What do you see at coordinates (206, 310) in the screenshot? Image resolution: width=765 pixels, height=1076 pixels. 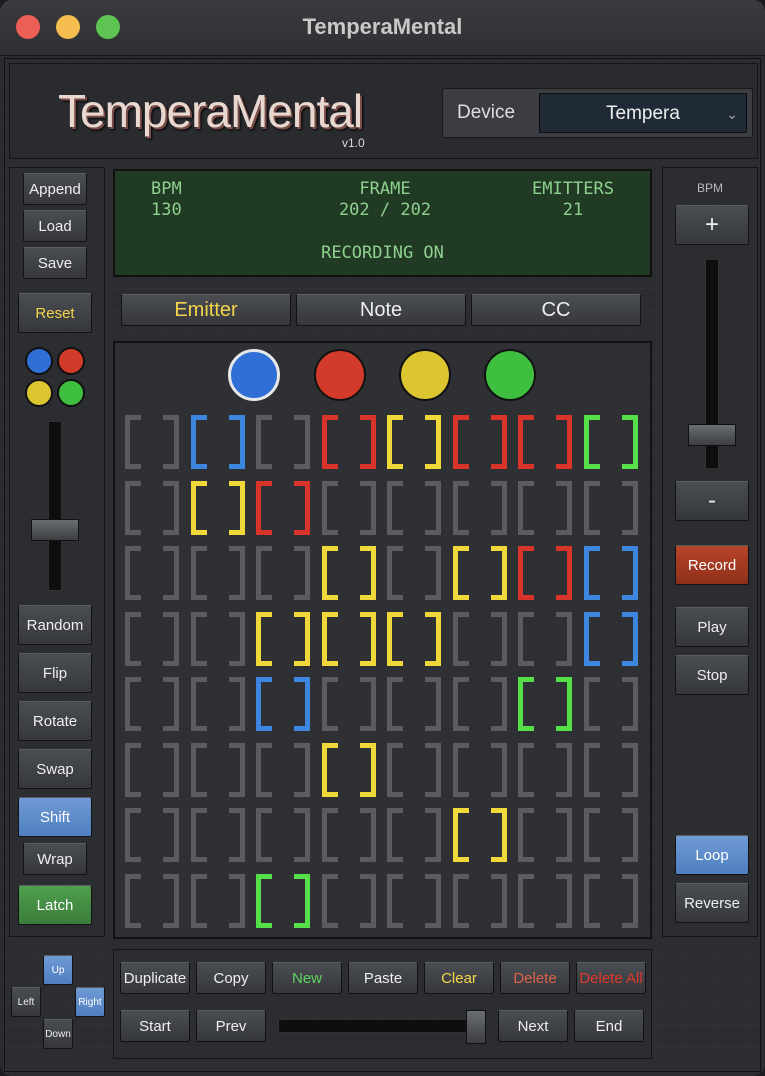 I see `tab-emitter: Emitter` at bounding box center [206, 310].